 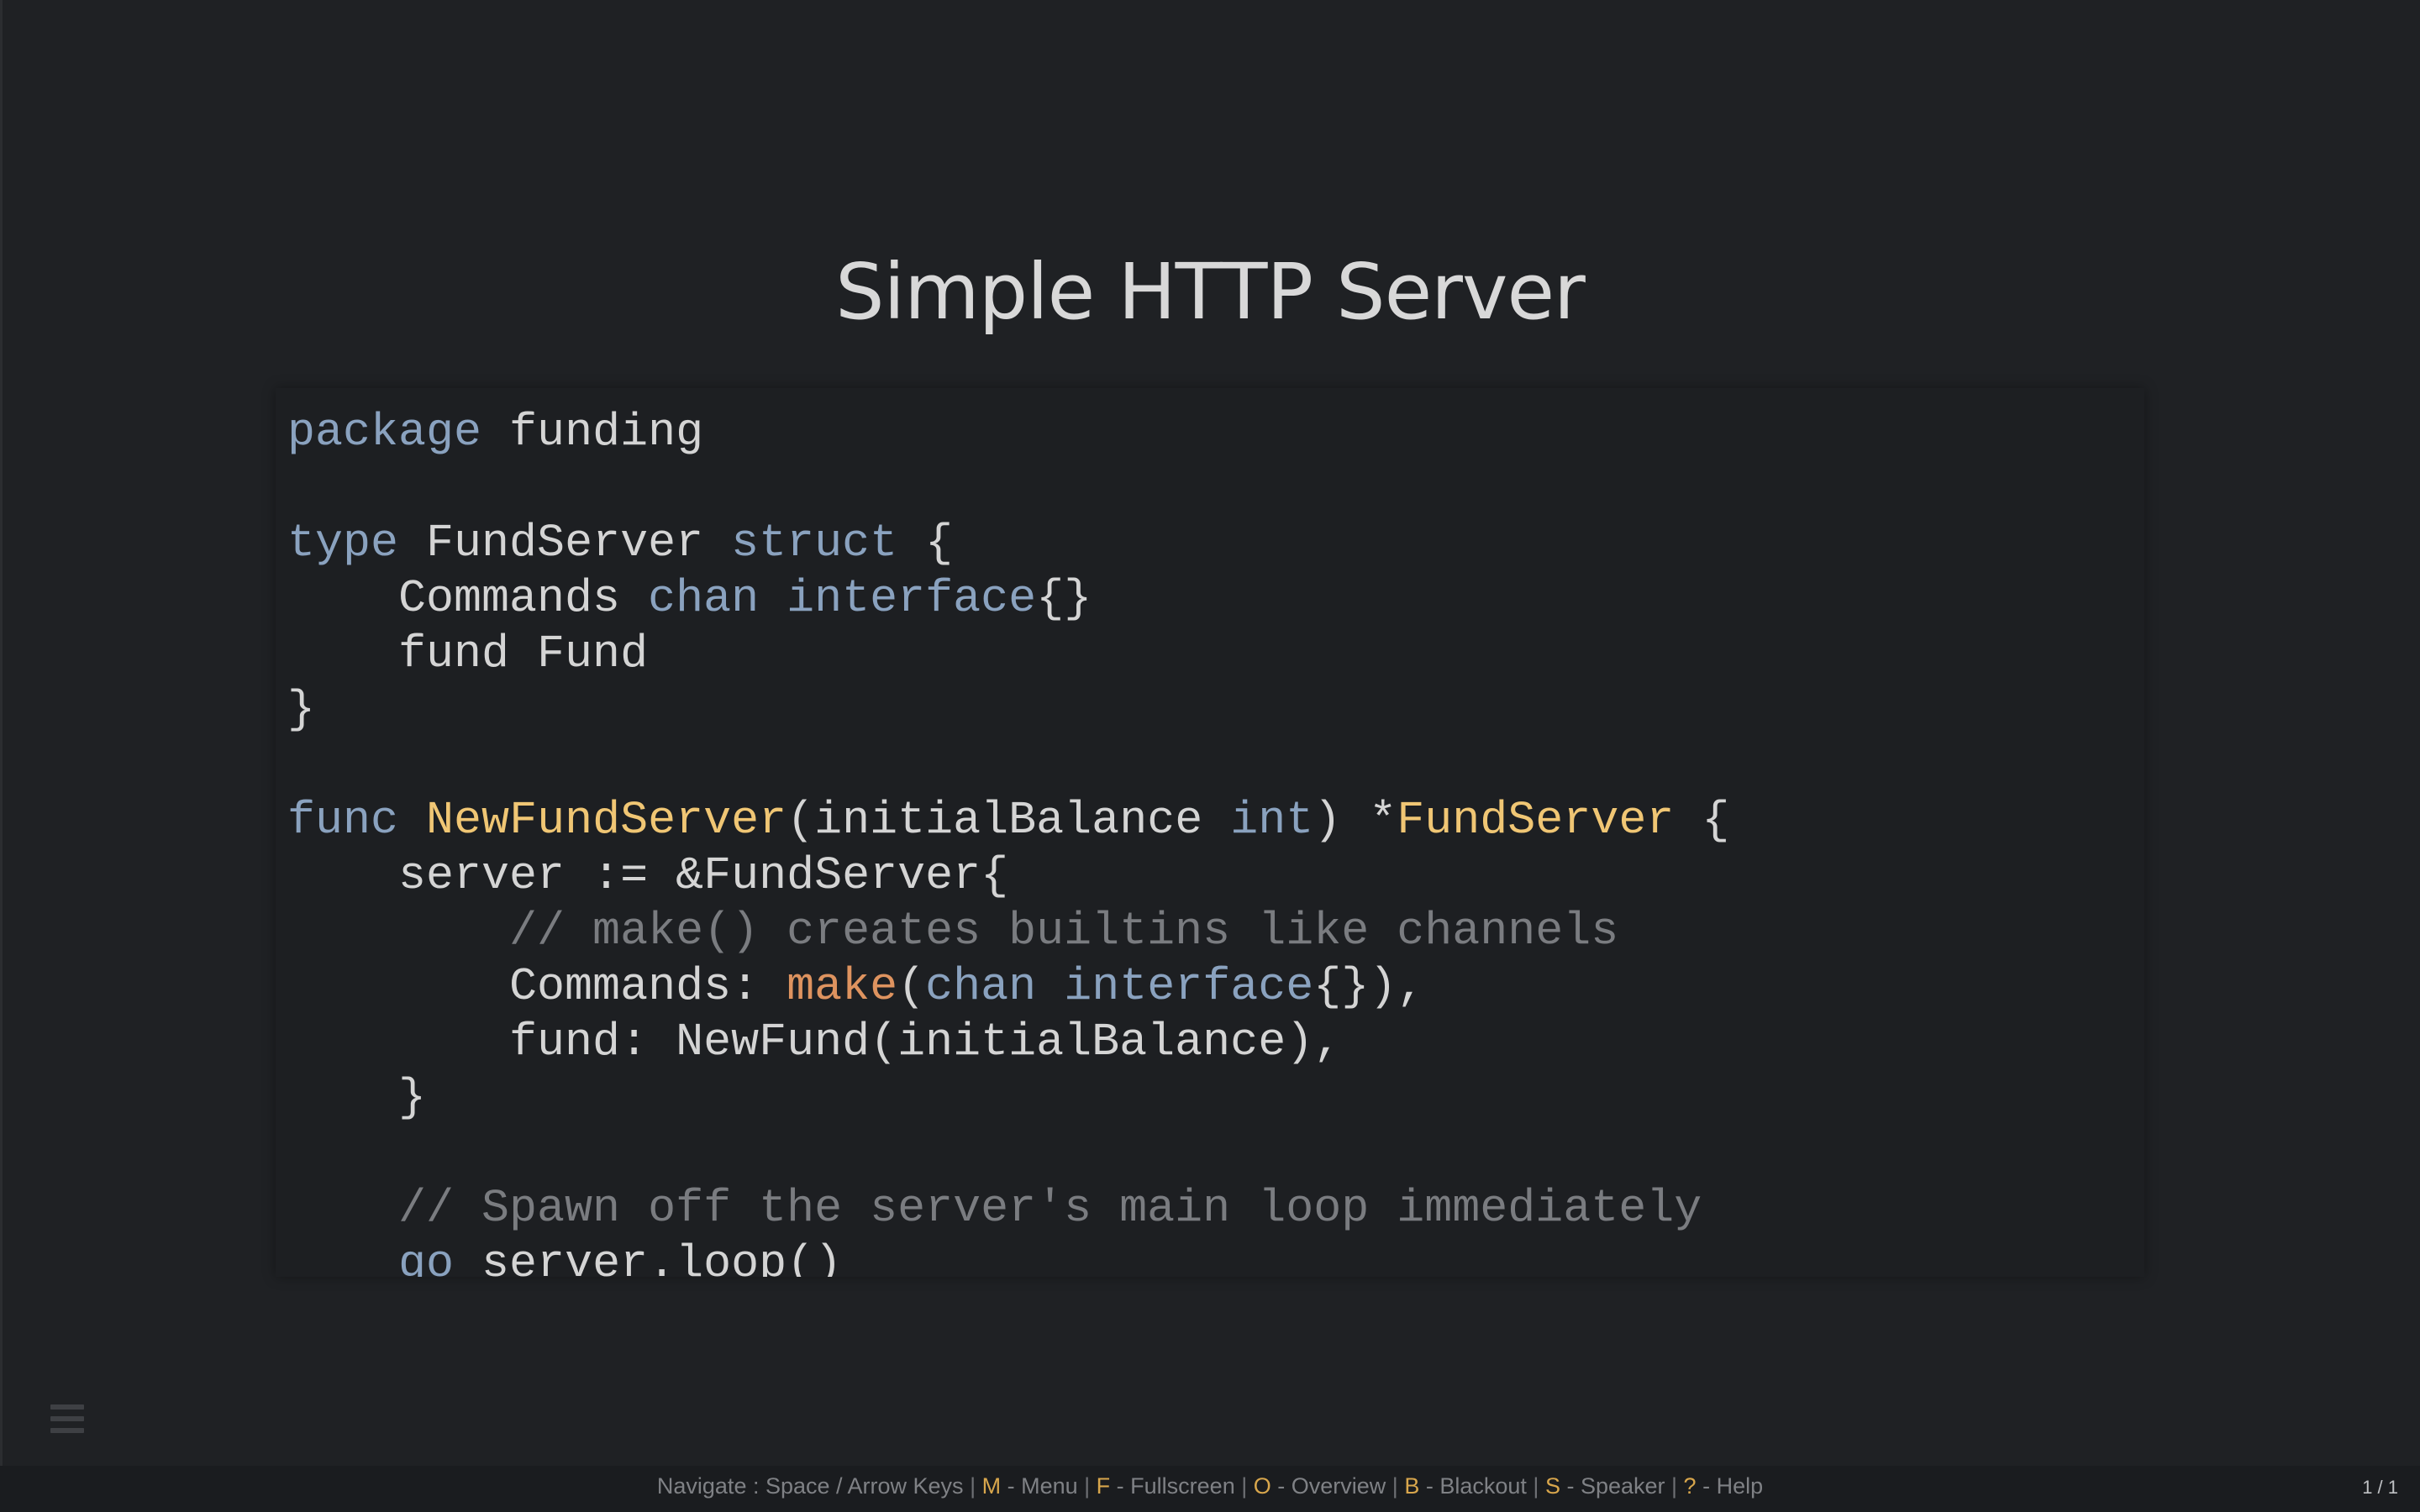 What do you see at coordinates (468, 598) in the screenshot?
I see `code-token: Commands` at bounding box center [468, 598].